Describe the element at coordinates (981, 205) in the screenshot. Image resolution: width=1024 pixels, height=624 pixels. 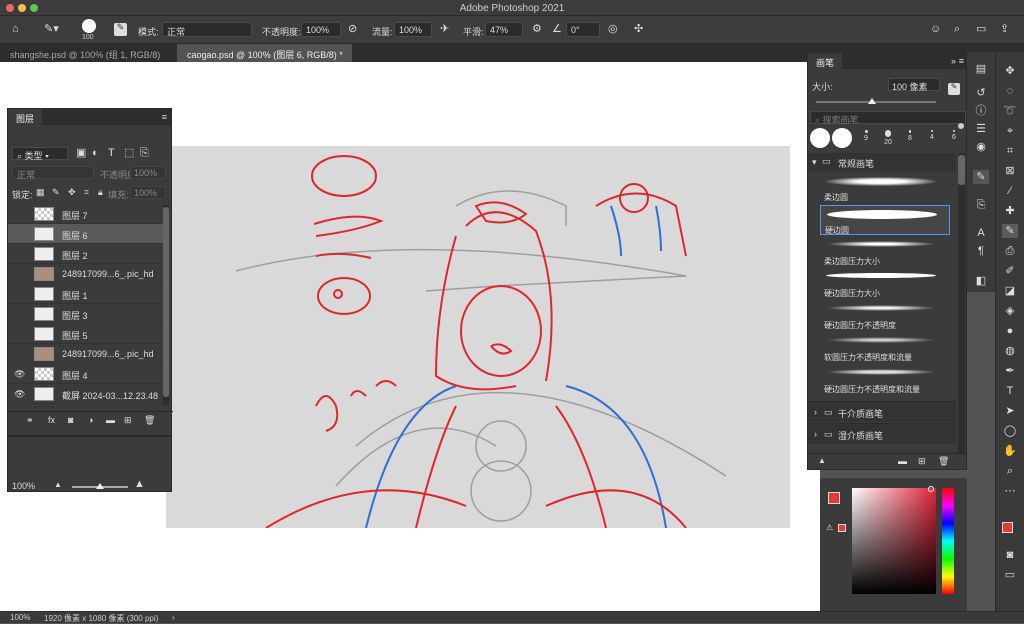
I see `clone-source-icon: ⎘` at that location.